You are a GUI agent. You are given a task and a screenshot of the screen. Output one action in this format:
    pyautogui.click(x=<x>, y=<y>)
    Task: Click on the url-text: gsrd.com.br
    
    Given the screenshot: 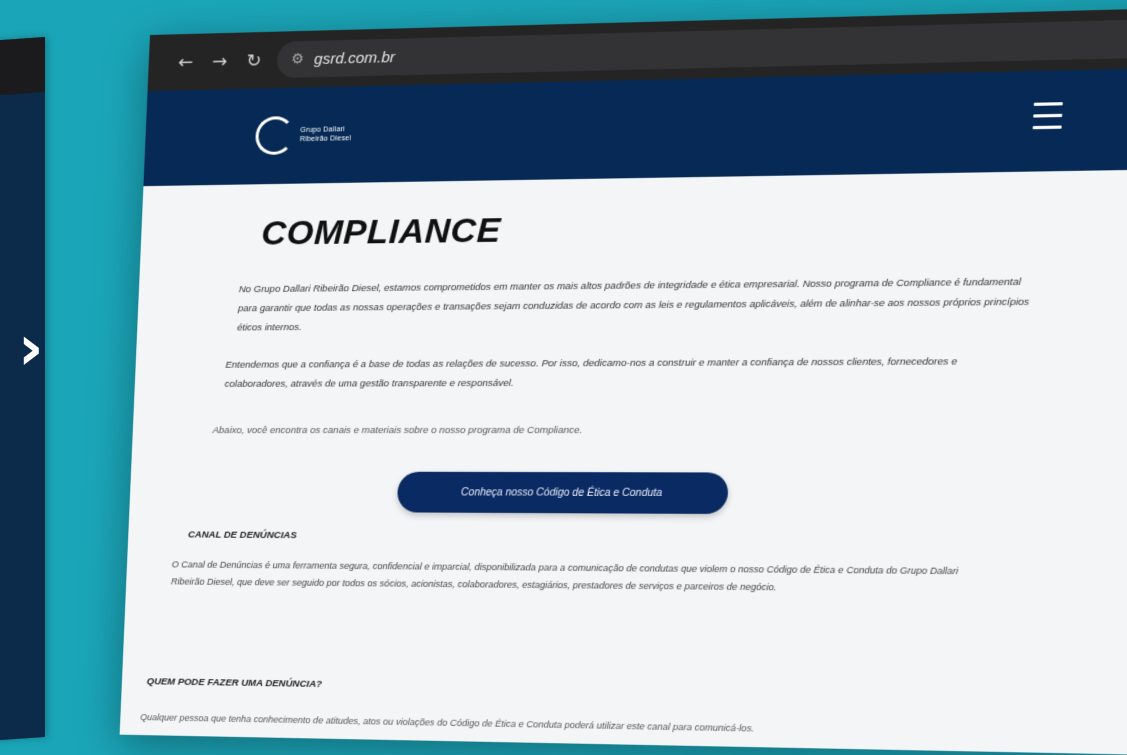 What is the action you would take?
    pyautogui.click(x=355, y=57)
    